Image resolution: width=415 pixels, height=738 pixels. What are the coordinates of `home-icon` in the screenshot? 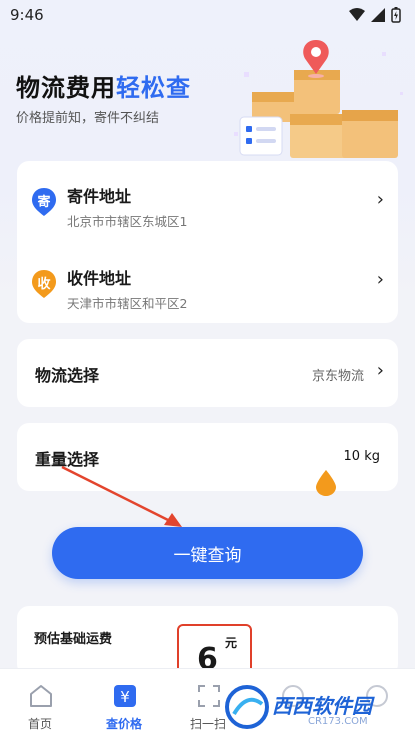 It's located at (41, 696).